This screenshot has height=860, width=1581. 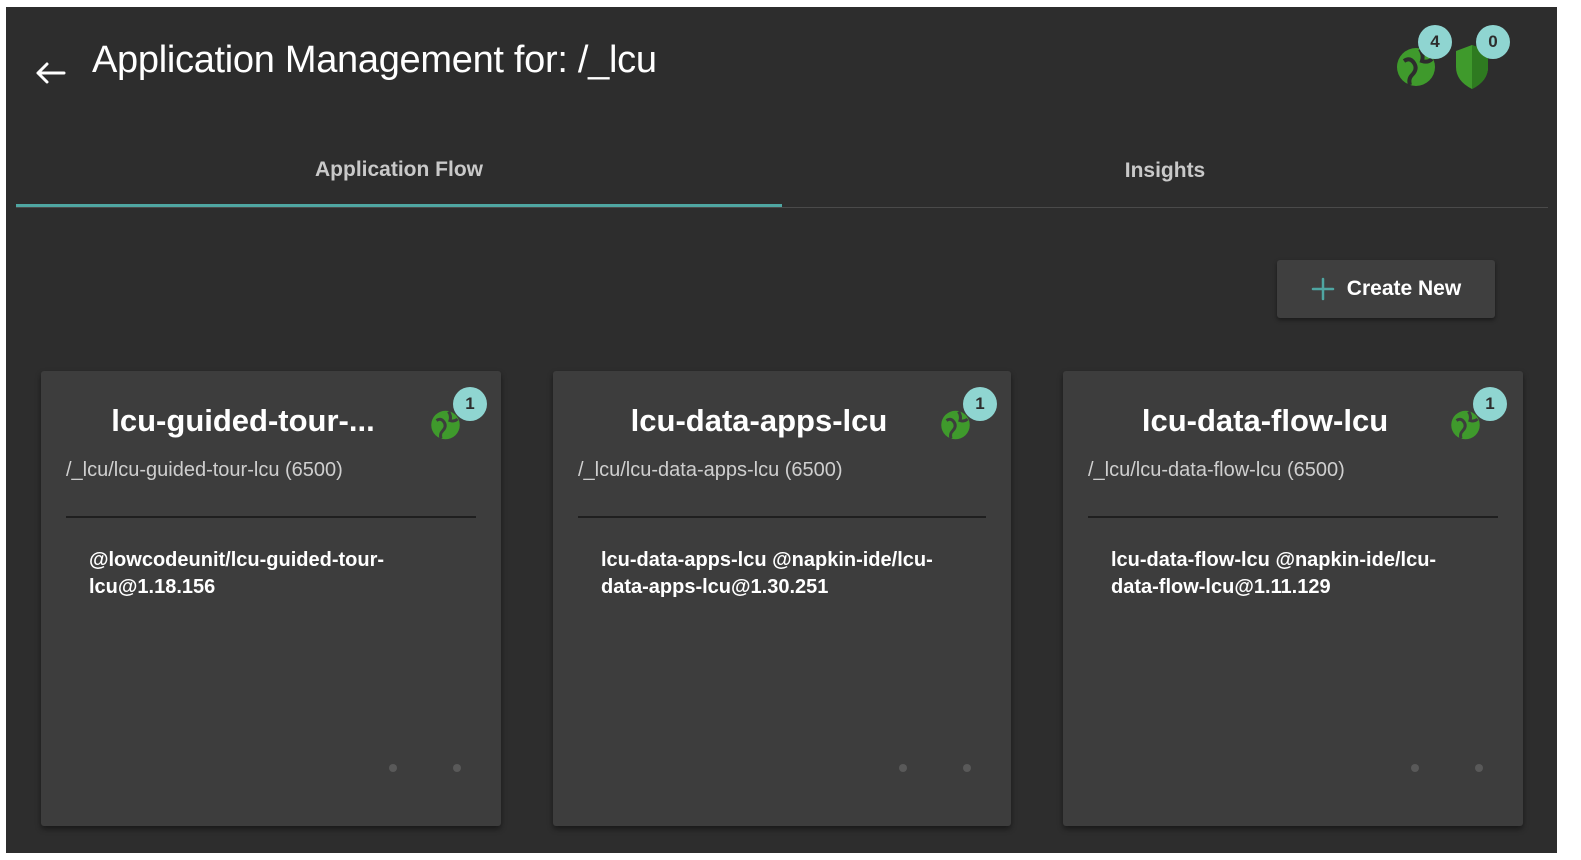 I want to click on create-new-button: Create New, so click(x=1386, y=289).